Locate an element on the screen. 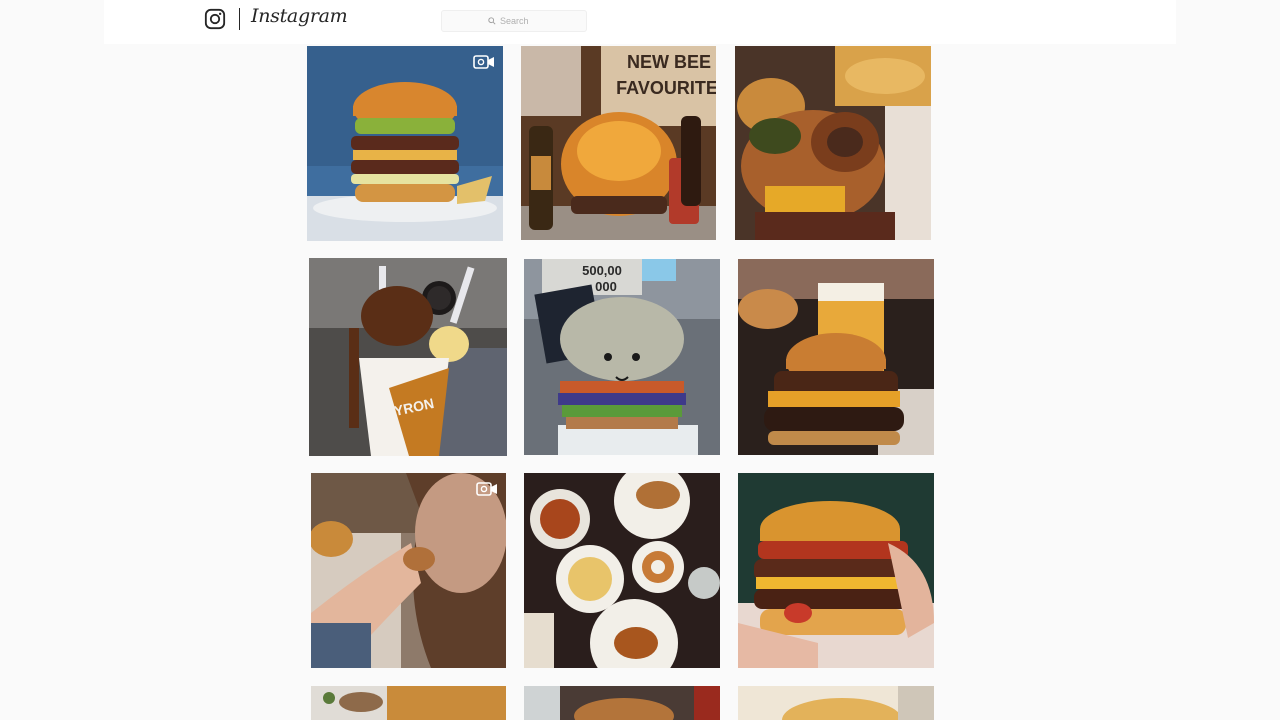 The width and height of the screenshot is (1280, 720). post-image-crochet-burger-toy: 500,00 000 is located at coordinates (622, 357).